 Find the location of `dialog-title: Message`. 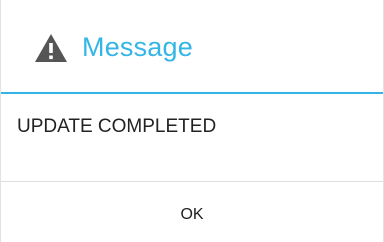

dialog-title: Message is located at coordinates (137, 46).